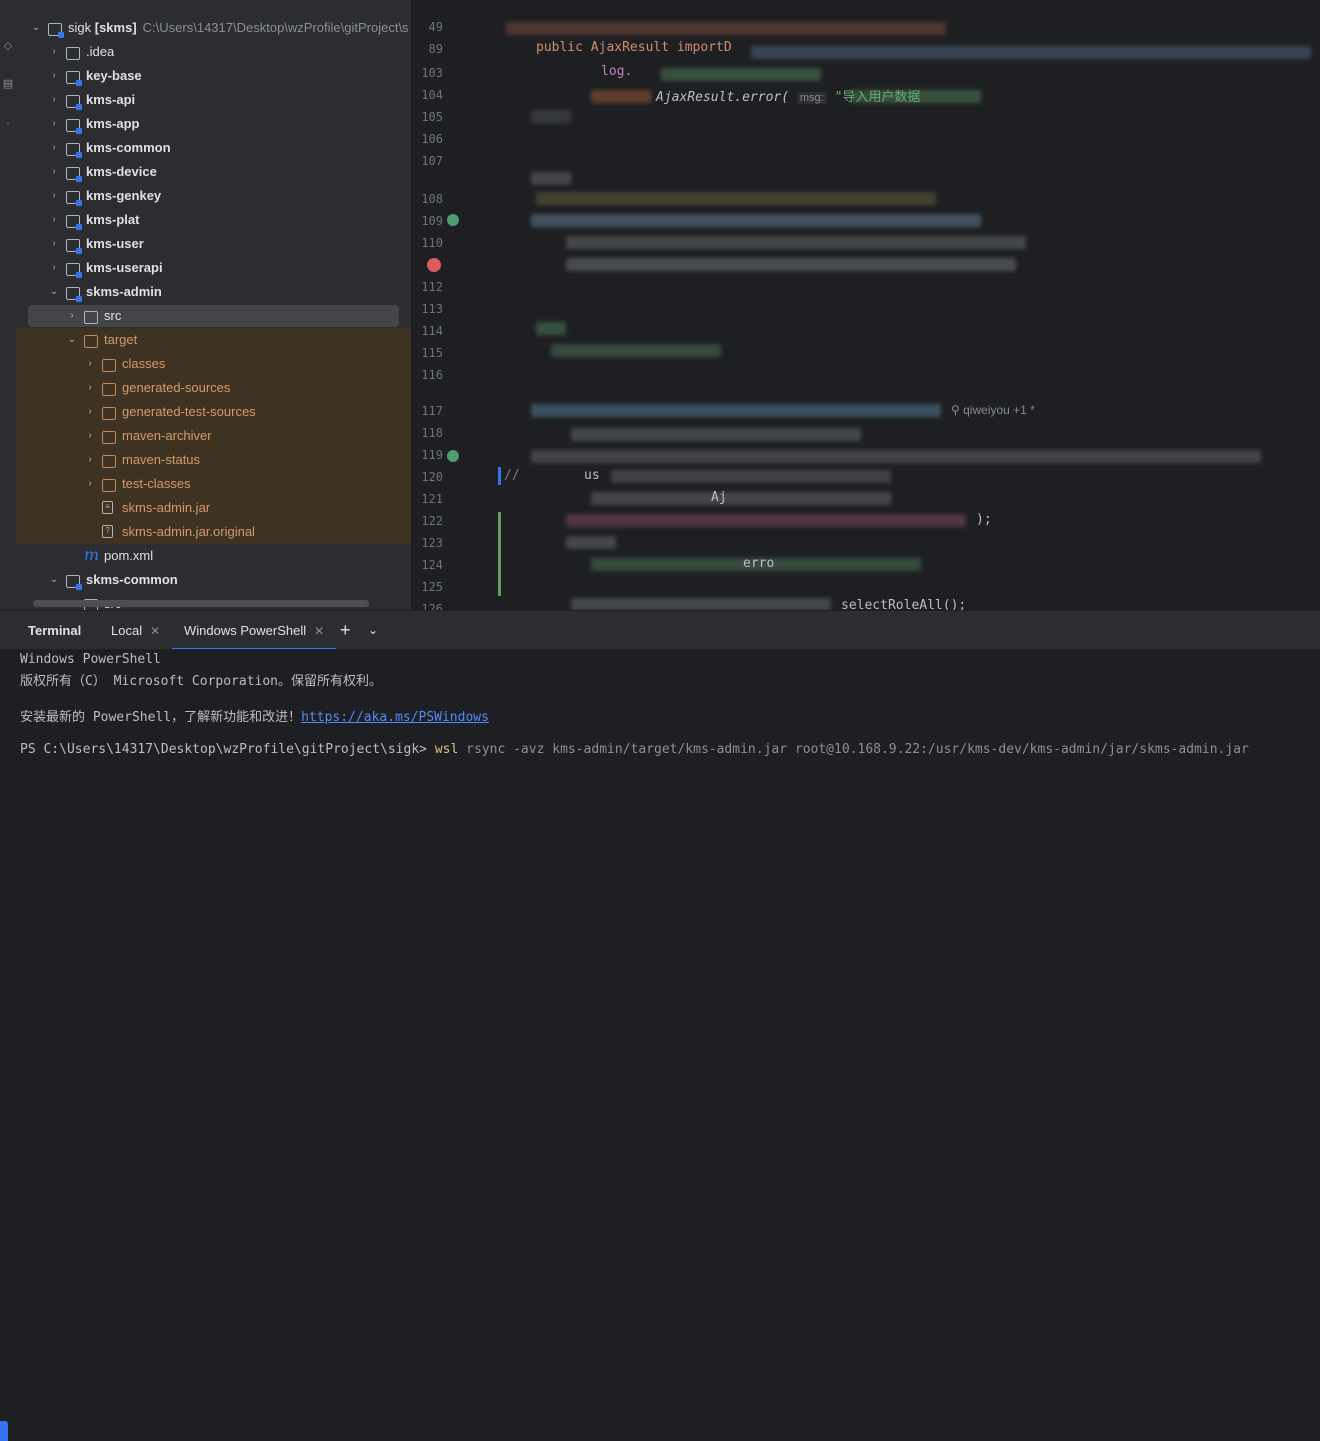  What do you see at coordinates (213, 580) in the screenshot?
I see `tree-item-skms-common: ⌄ skms-common` at bounding box center [213, 580].